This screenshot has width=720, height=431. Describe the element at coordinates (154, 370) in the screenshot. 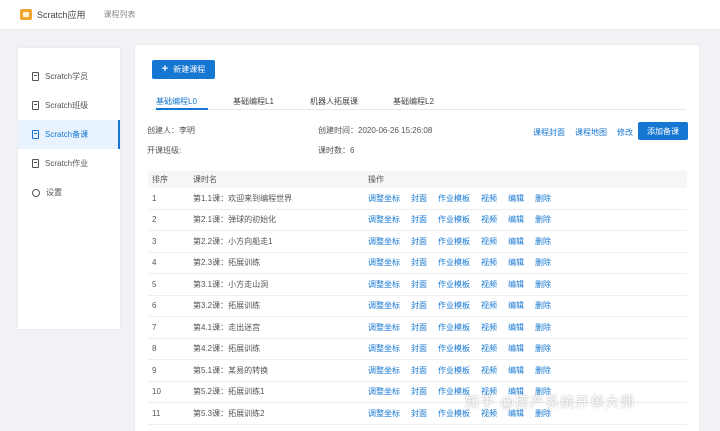

I see `lesson-order: 9` at that location.